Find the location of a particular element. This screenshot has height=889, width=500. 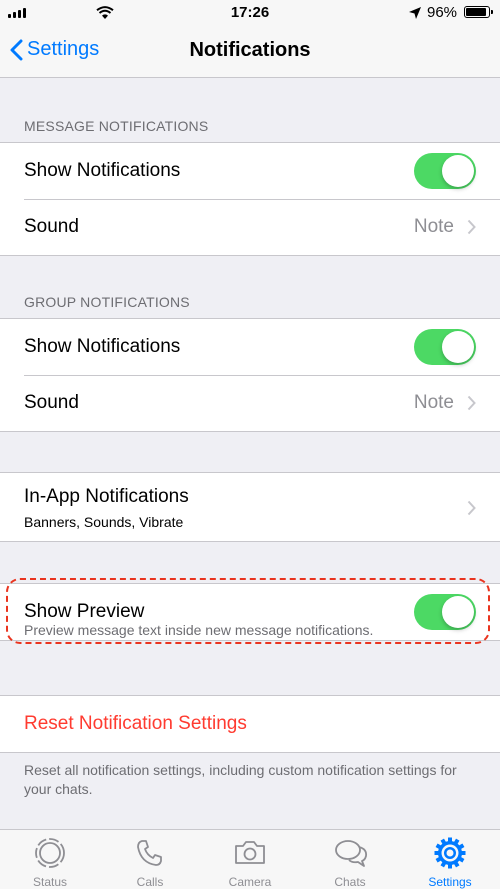

group-sound-row: Sound Note is located at coordinates (250, 403).